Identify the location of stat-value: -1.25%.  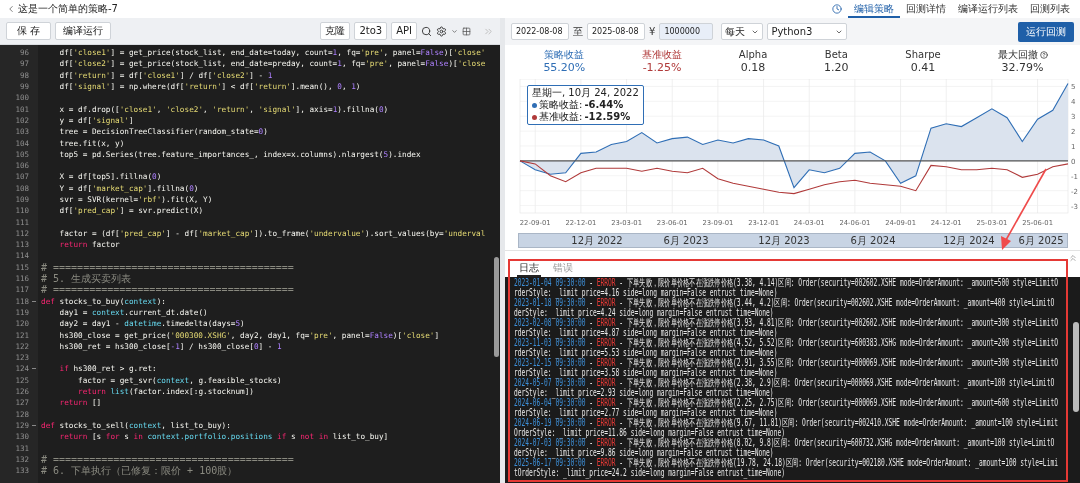
(662, 68).